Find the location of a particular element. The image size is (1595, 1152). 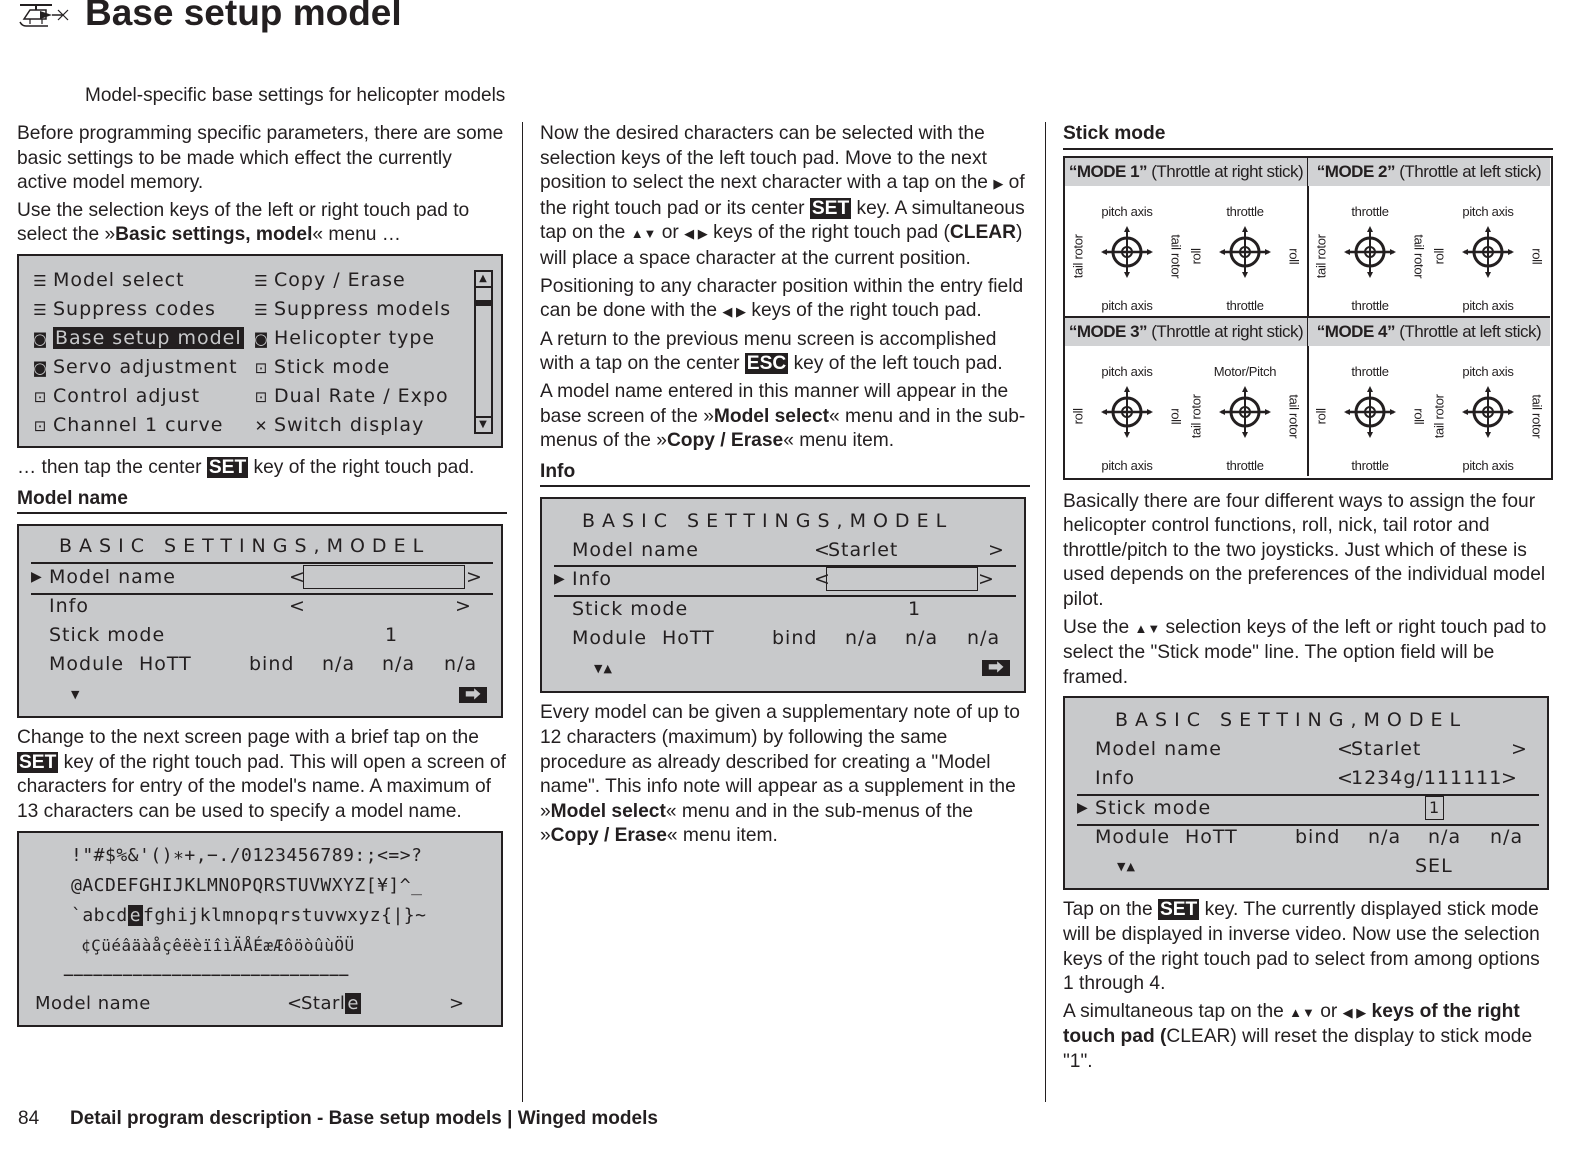

menu-item: ⊡ Dual Rate / Expo is located at coordinates (351, 396).